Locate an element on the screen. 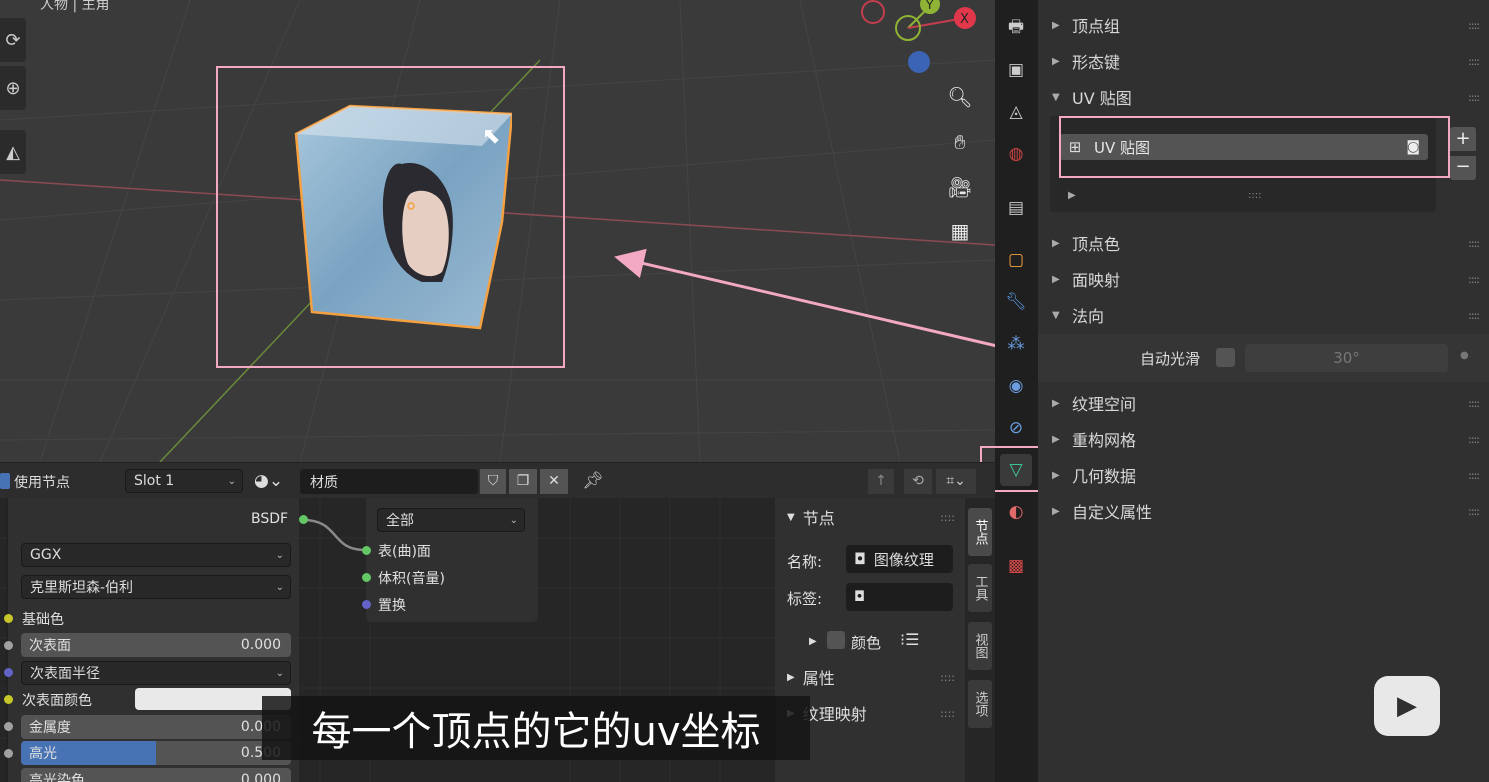 Image resolution: width=1489 pixels, height=782 pixels. subsurface-socket is located at coordinates (8, 645).